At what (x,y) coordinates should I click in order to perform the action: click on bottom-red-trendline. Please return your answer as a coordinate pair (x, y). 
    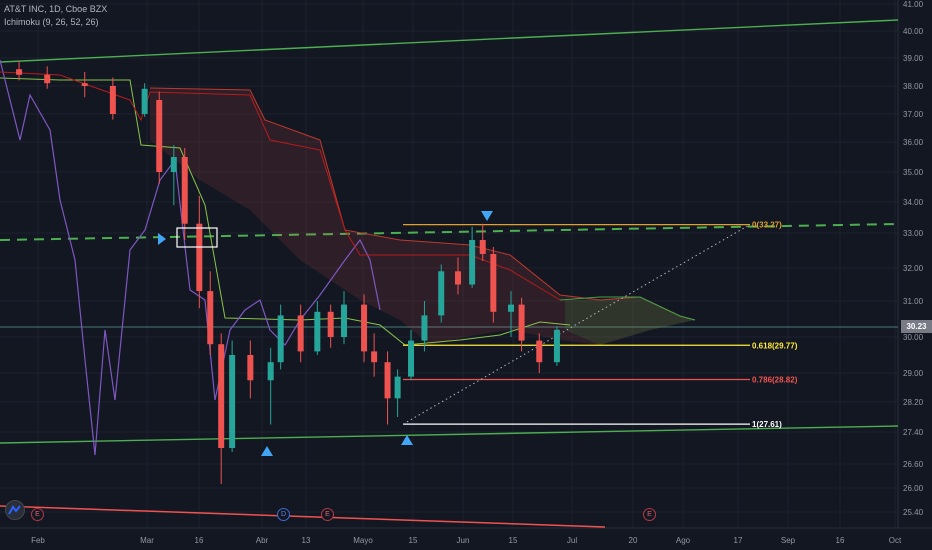
    Looking at the image, I should click on (303, 516).